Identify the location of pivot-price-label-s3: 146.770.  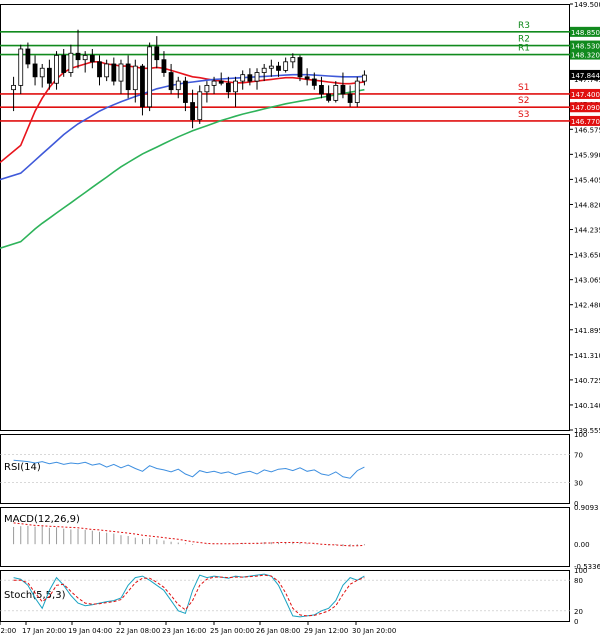
(585, 122).